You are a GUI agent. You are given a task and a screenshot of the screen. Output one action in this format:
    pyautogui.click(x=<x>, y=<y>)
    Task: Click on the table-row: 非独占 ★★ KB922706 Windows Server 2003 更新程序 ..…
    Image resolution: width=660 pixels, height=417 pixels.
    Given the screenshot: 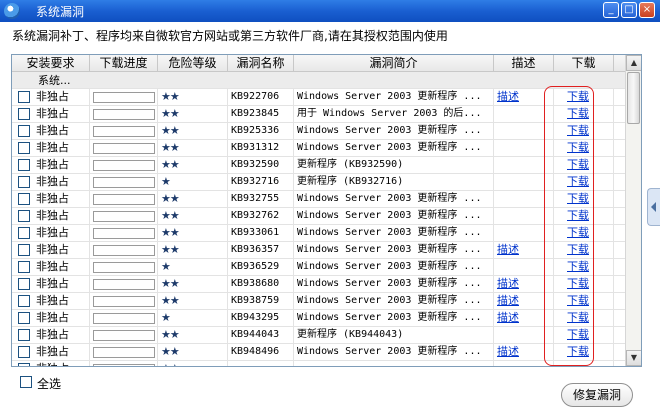 What is the action you would take?
    pyautogui.click(x=319, y=97)
    